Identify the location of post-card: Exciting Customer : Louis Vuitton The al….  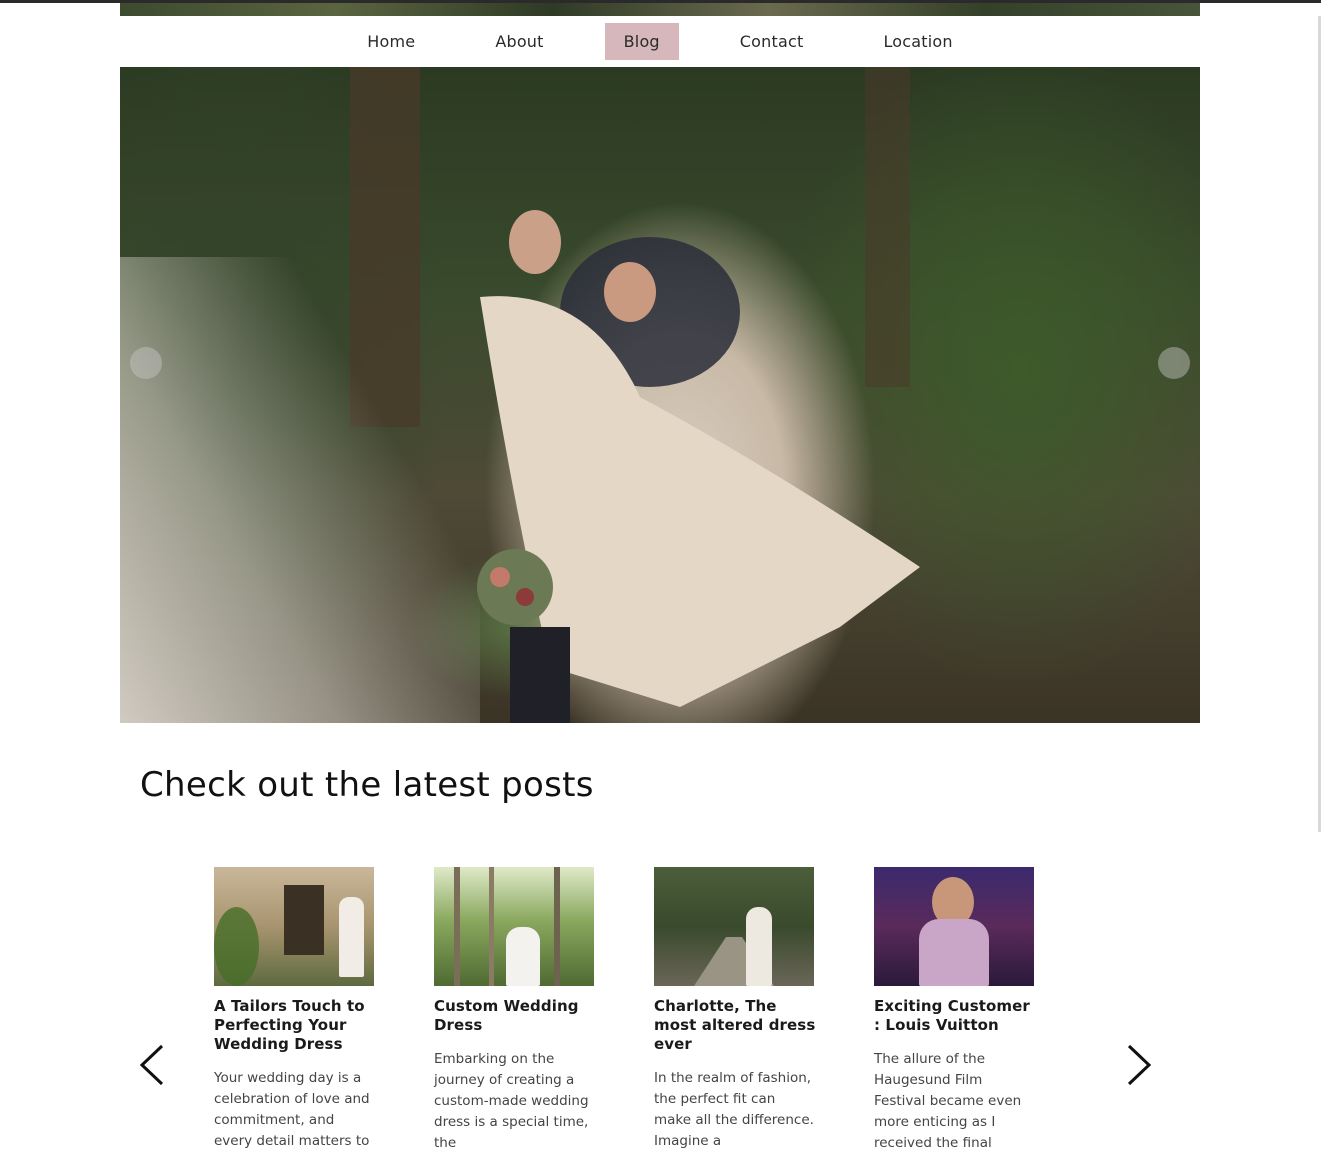
(955, 1010).